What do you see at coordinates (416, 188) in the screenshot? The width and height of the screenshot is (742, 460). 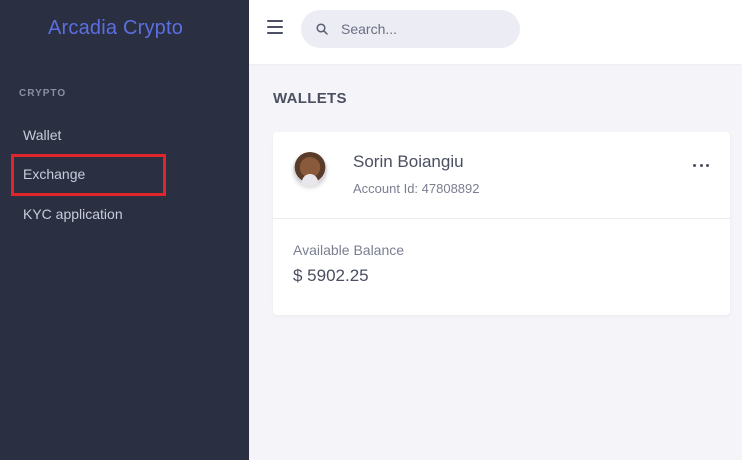 I see `account-id: Account Id: 47808892` at bounding box center [416, 188].